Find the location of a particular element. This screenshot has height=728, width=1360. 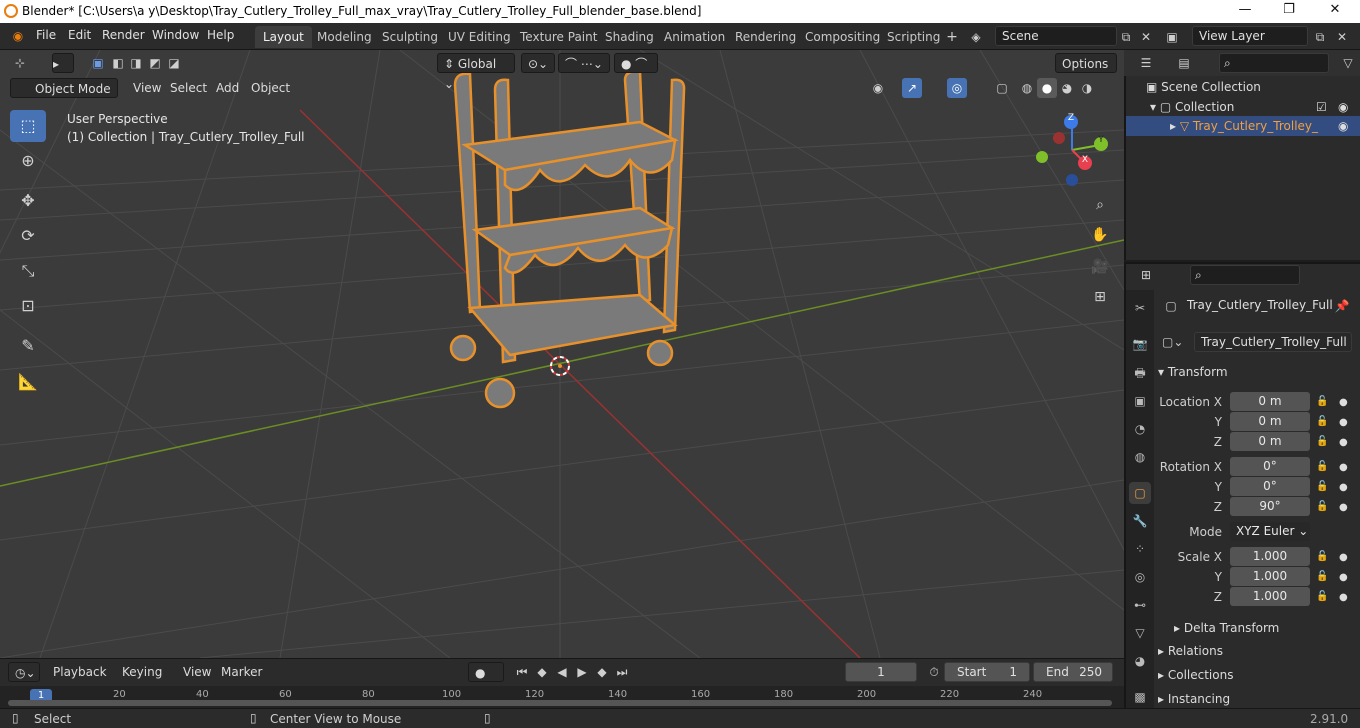

outliner-row-scene-collection: ▣ Scene Collection is located at coordinates (1243, 87).